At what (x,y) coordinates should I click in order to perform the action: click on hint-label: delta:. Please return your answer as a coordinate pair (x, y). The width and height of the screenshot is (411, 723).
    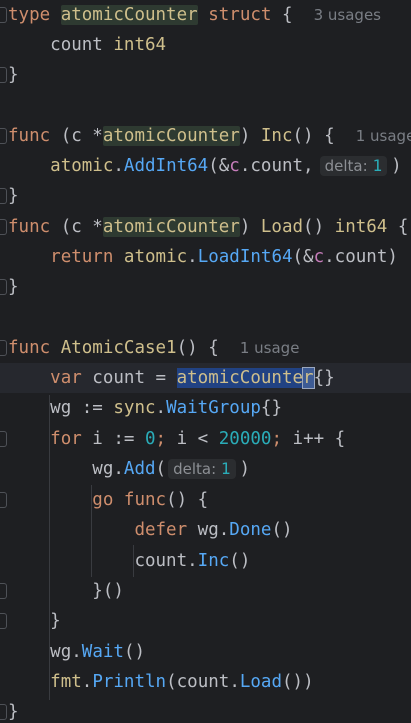
    Looking at the image, I should click on (195, 469).